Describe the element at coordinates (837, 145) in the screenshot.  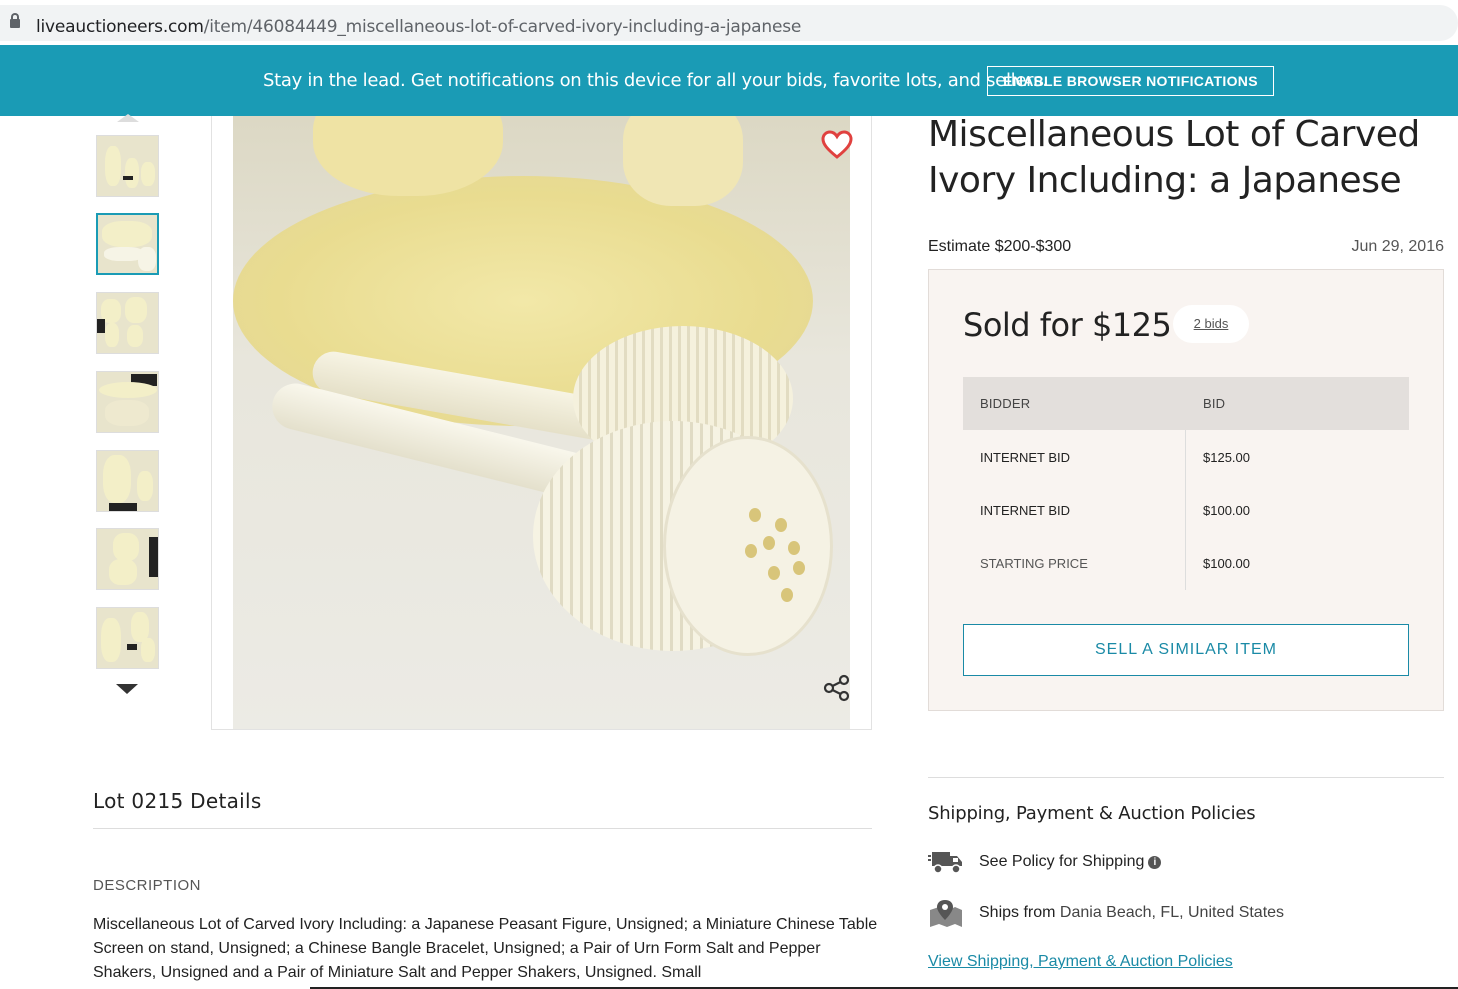
I see `heart-icon` at that location.